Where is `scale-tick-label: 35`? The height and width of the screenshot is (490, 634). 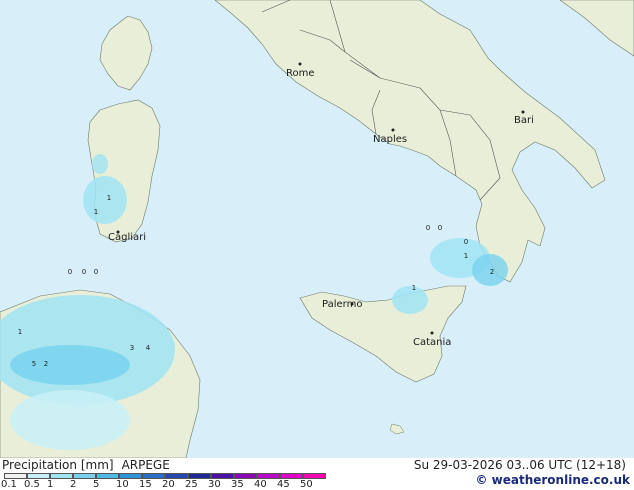 scale-tick-label: 35 is located at coordinates (237, 484).